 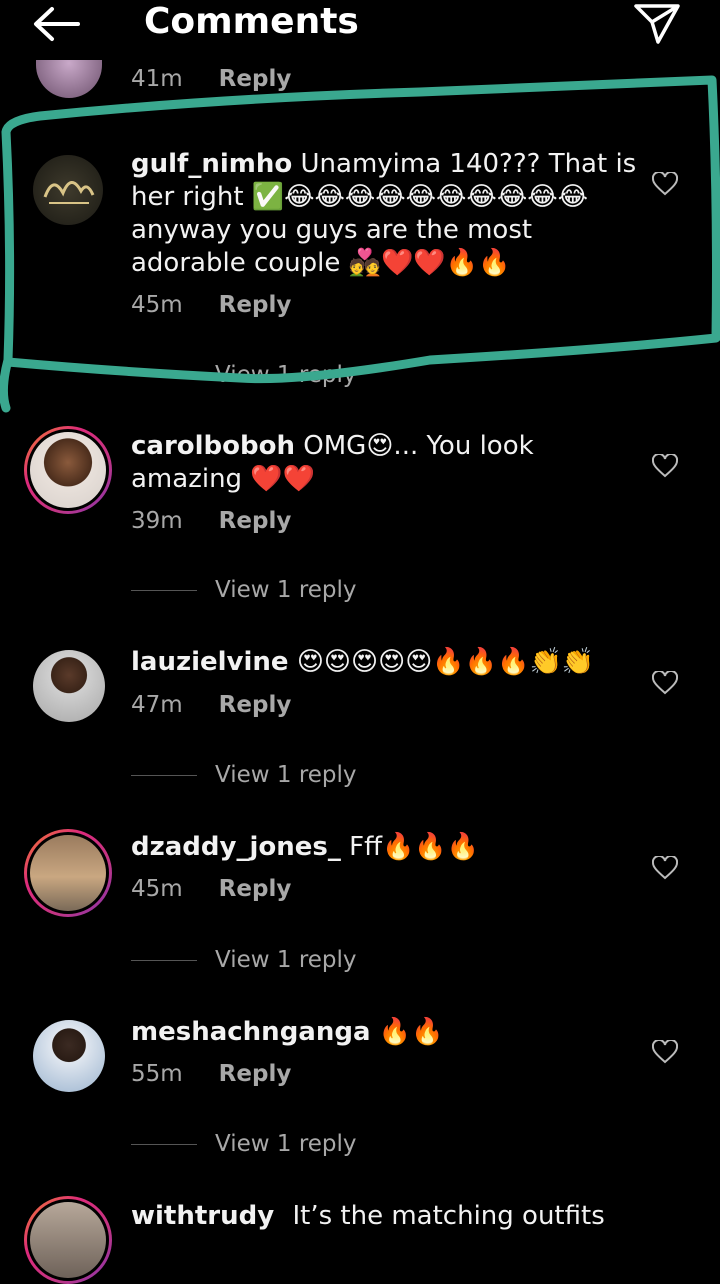 What do you see at coordinates (210, 662) in the screenshot?
I see `username: lauzielvine` at bounding box center [210, 662].